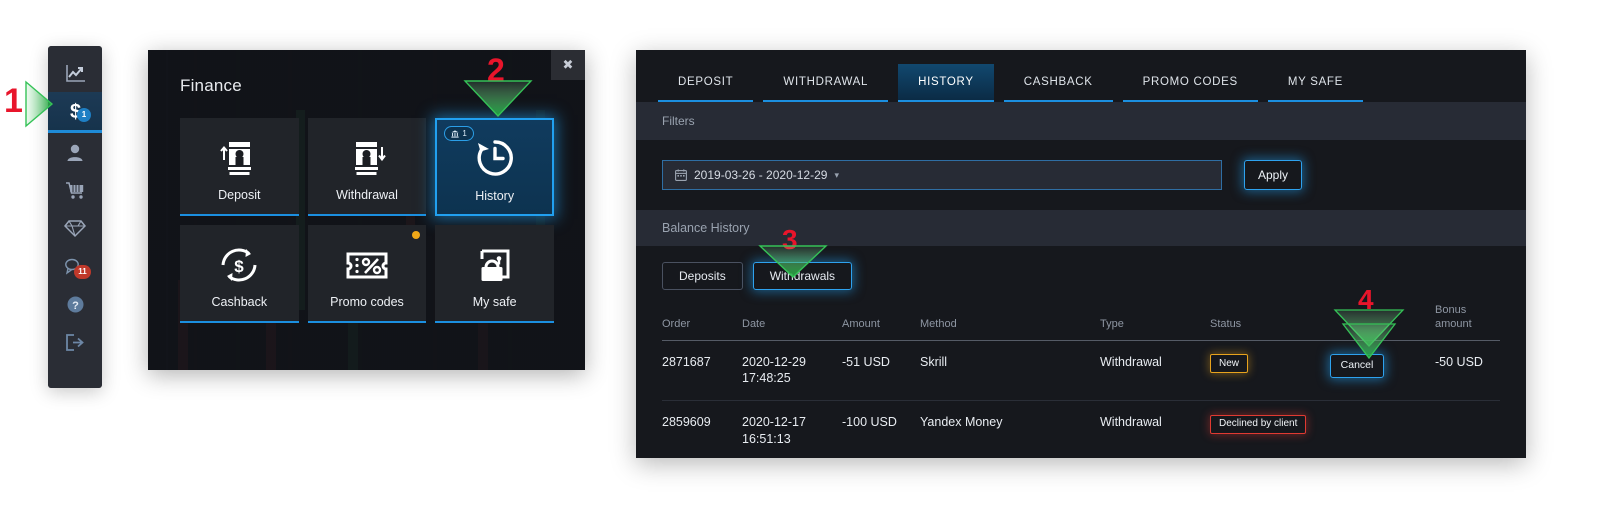 This screenshot has height=522, width=1600. What do you see at coordinates (676, 323) in the screenshot?
I see `column-header-order: Order` at bounding box center [676, 323].